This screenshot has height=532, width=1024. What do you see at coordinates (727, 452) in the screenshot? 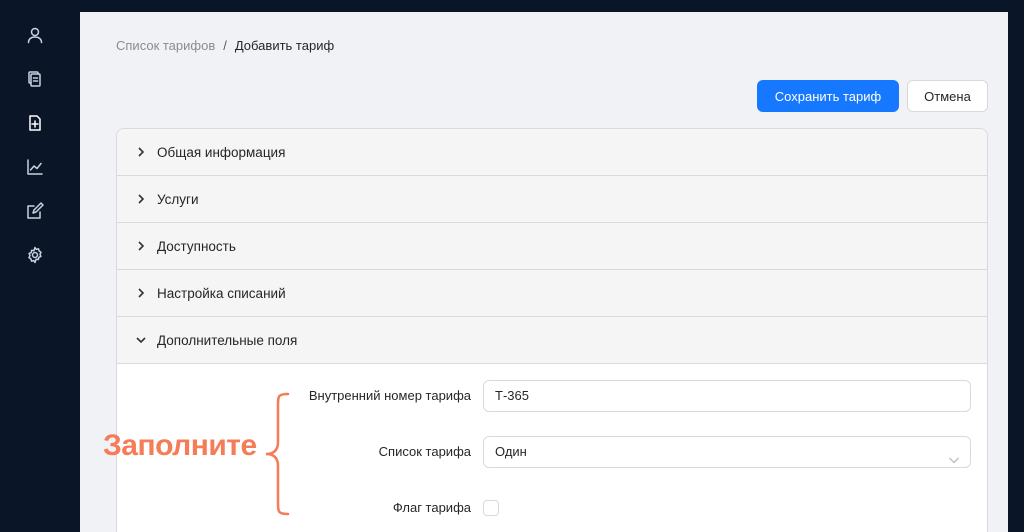
I see `tariff-list-select: Один` at bounding box center [727, 452].